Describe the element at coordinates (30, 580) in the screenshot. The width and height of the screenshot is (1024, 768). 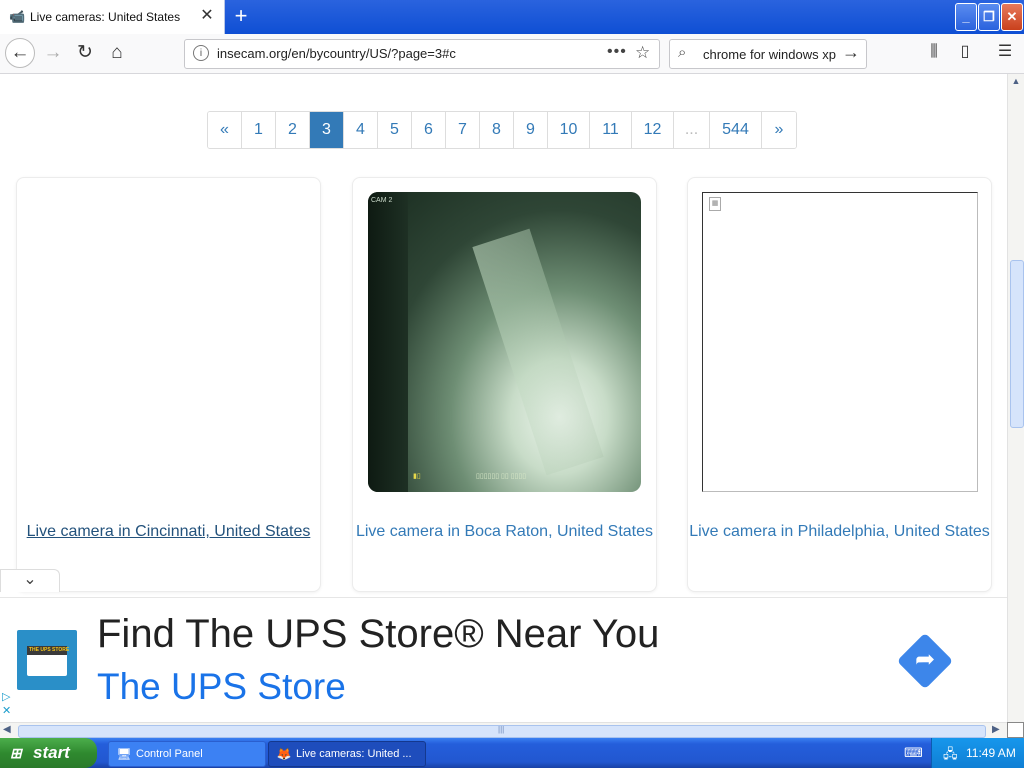
I see `collapse-ad-chevron-icon: ⌄` at that location.